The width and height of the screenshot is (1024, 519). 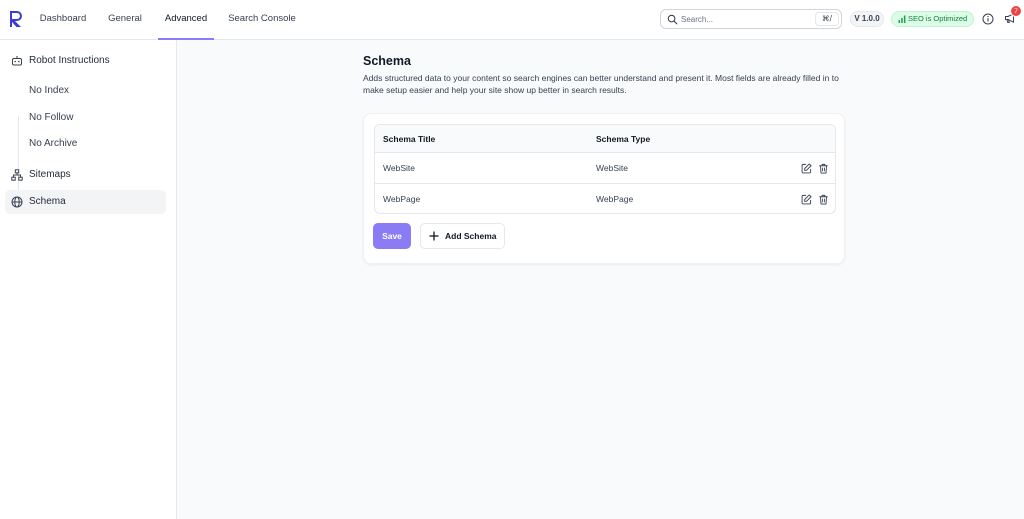 What do you see at coordinates (69, 60) in the screenshot?
I see `sidebar-item-label: Robot Instructions` at bounding box center [69, 60].